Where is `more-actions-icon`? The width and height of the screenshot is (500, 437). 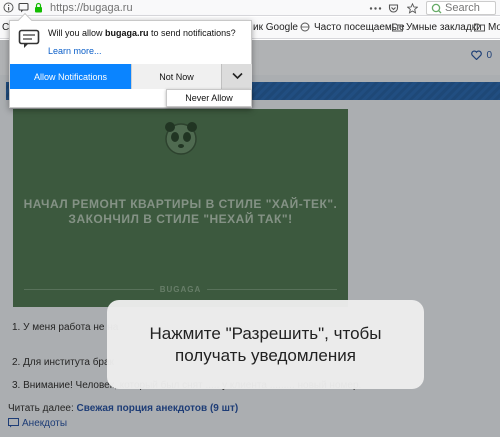 more-actions-icon is located at coordinates (375, 8).